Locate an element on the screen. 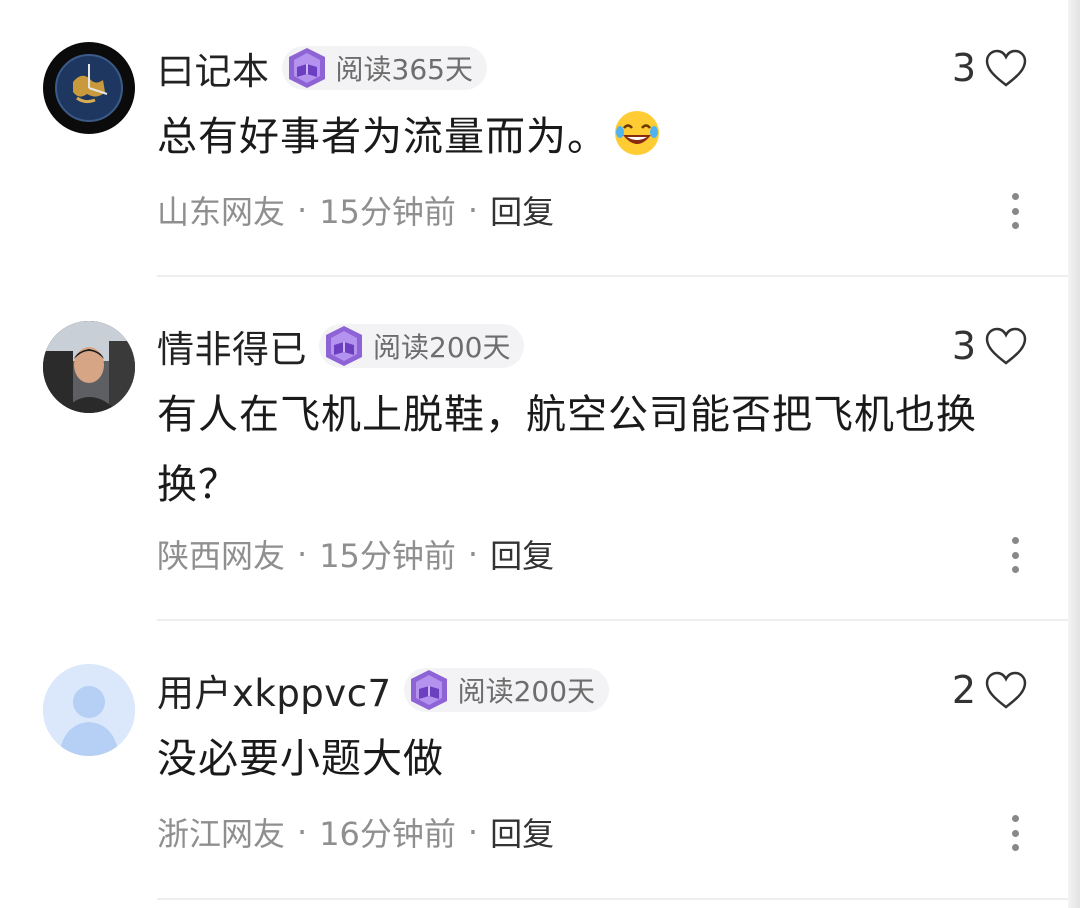 This screenshot has width=1080, height=908. username: 用户xkppvc7 is located at coordinates (274, 690).